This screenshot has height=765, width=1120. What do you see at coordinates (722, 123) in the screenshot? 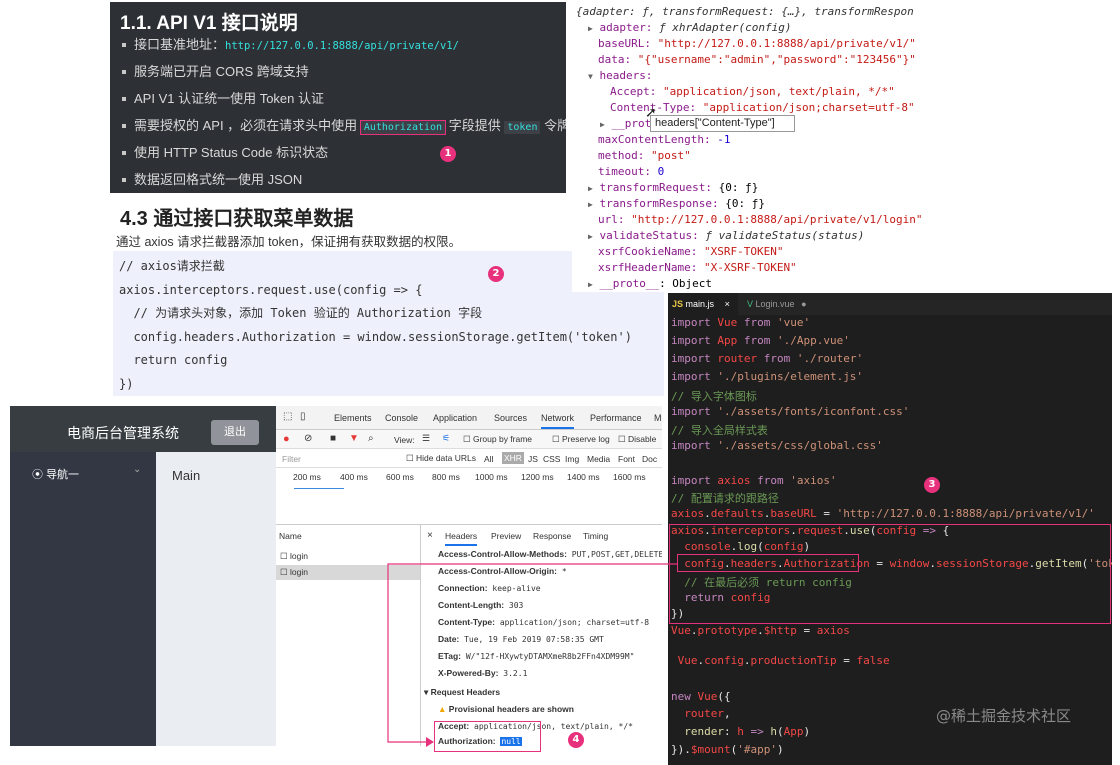
I see `tooltip: headers["Content-Type"]` at bounding box center [722, 123].